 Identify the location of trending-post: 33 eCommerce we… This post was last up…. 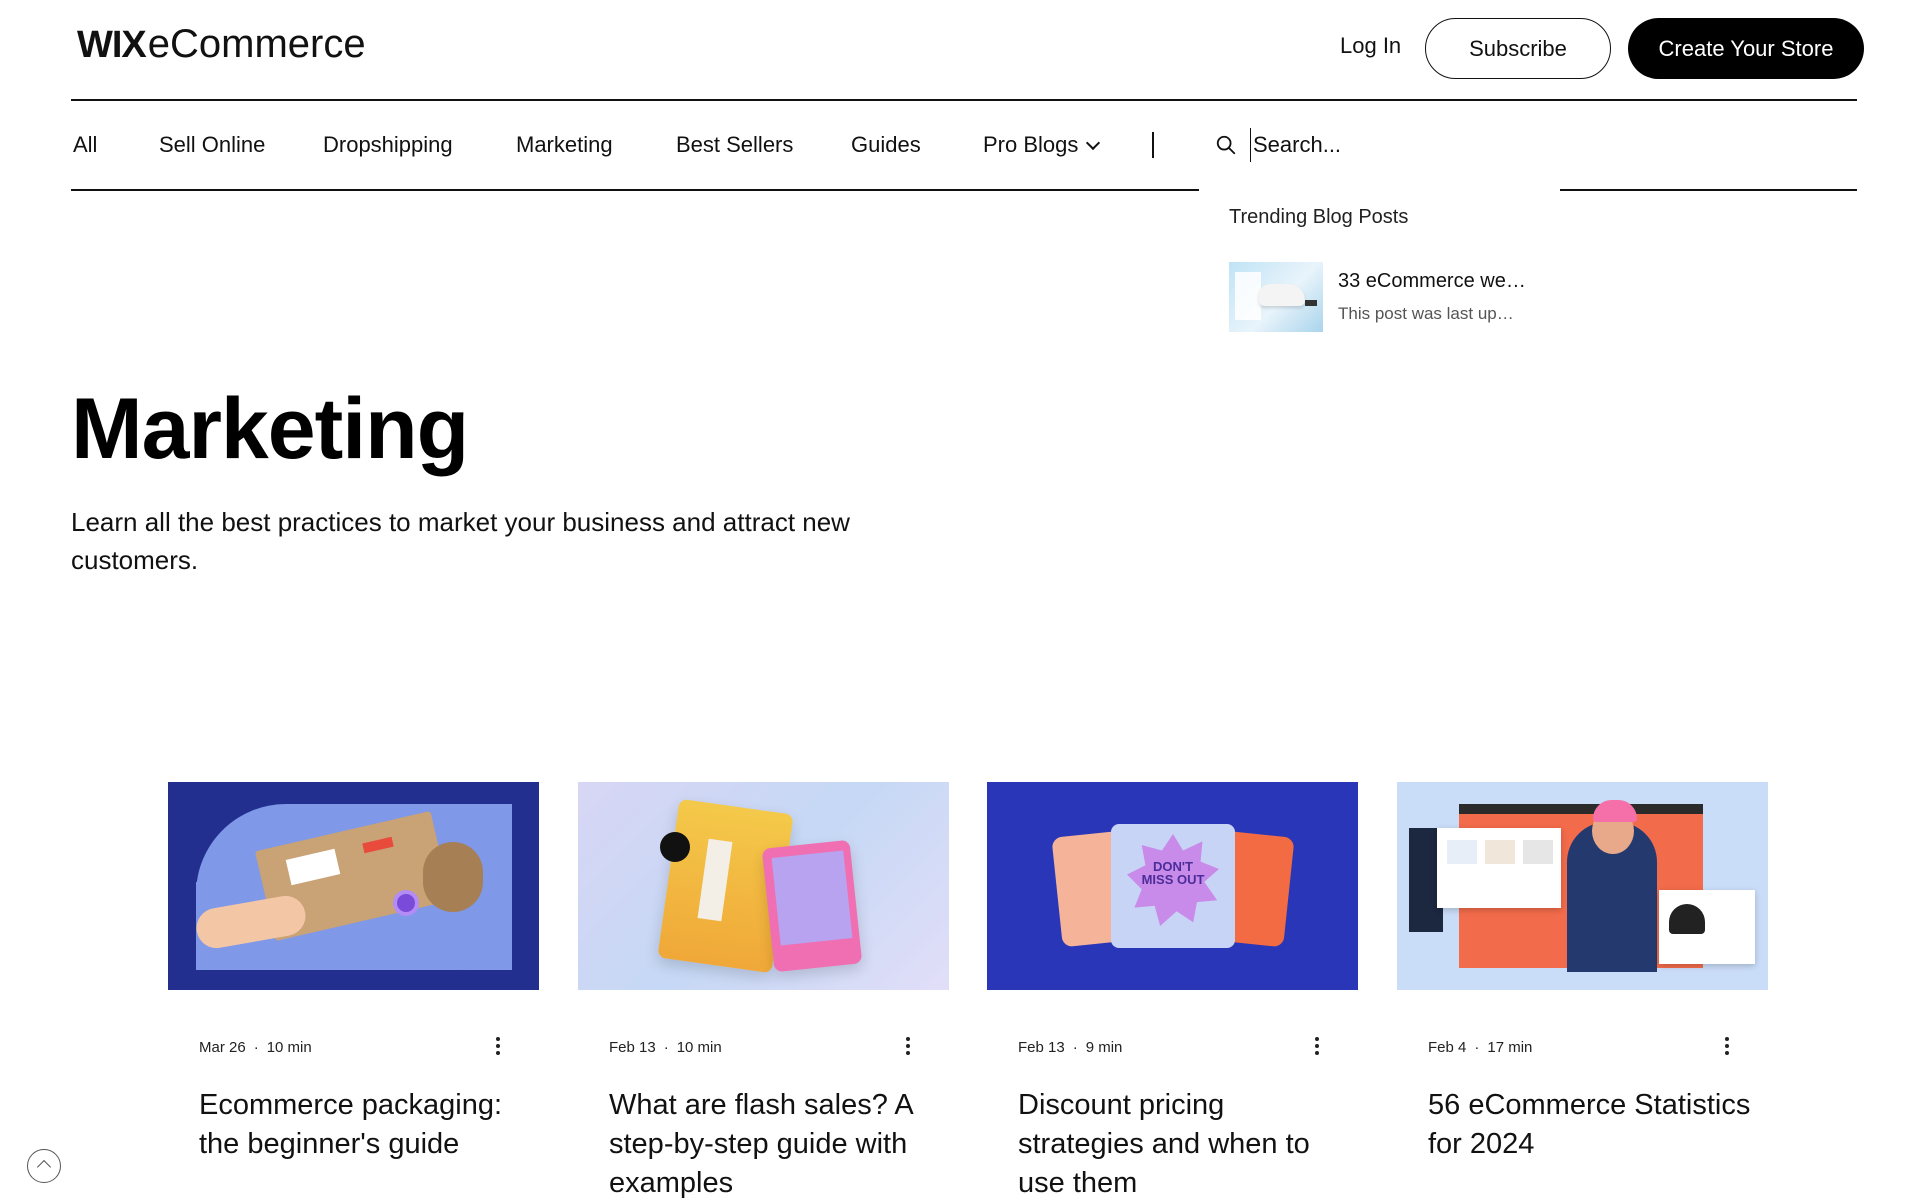
(1394, 298).